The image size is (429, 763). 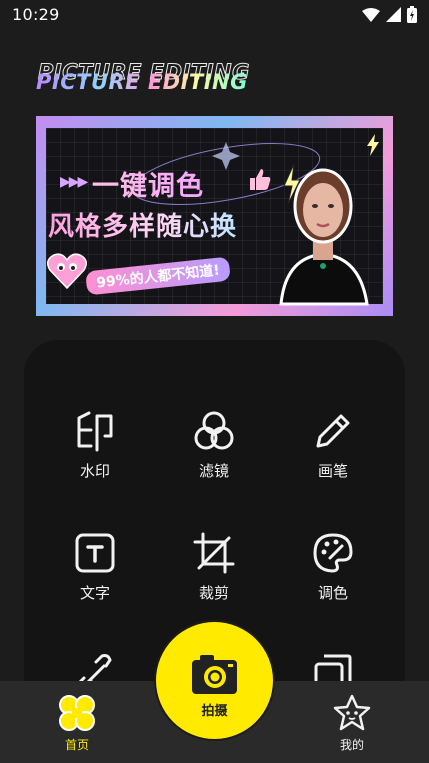 What do you see at coordinates (412, 14) in the screenshot?
I see `battery-icon` at bounding box center [412, 14].